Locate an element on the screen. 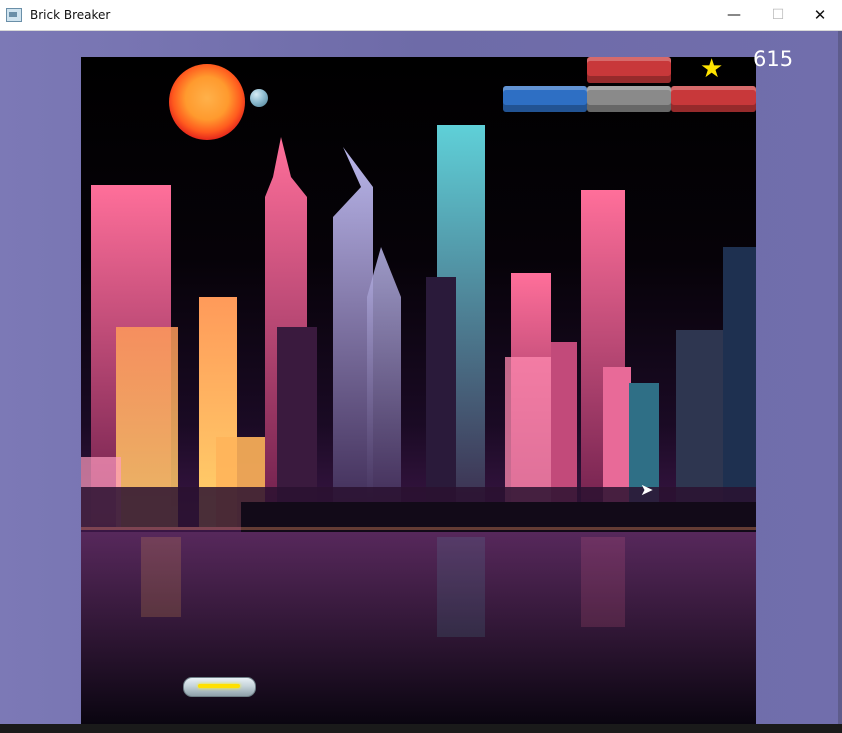 This screenshot has height=733, width=842. sun-decoration is located at coordinates (207, 102).